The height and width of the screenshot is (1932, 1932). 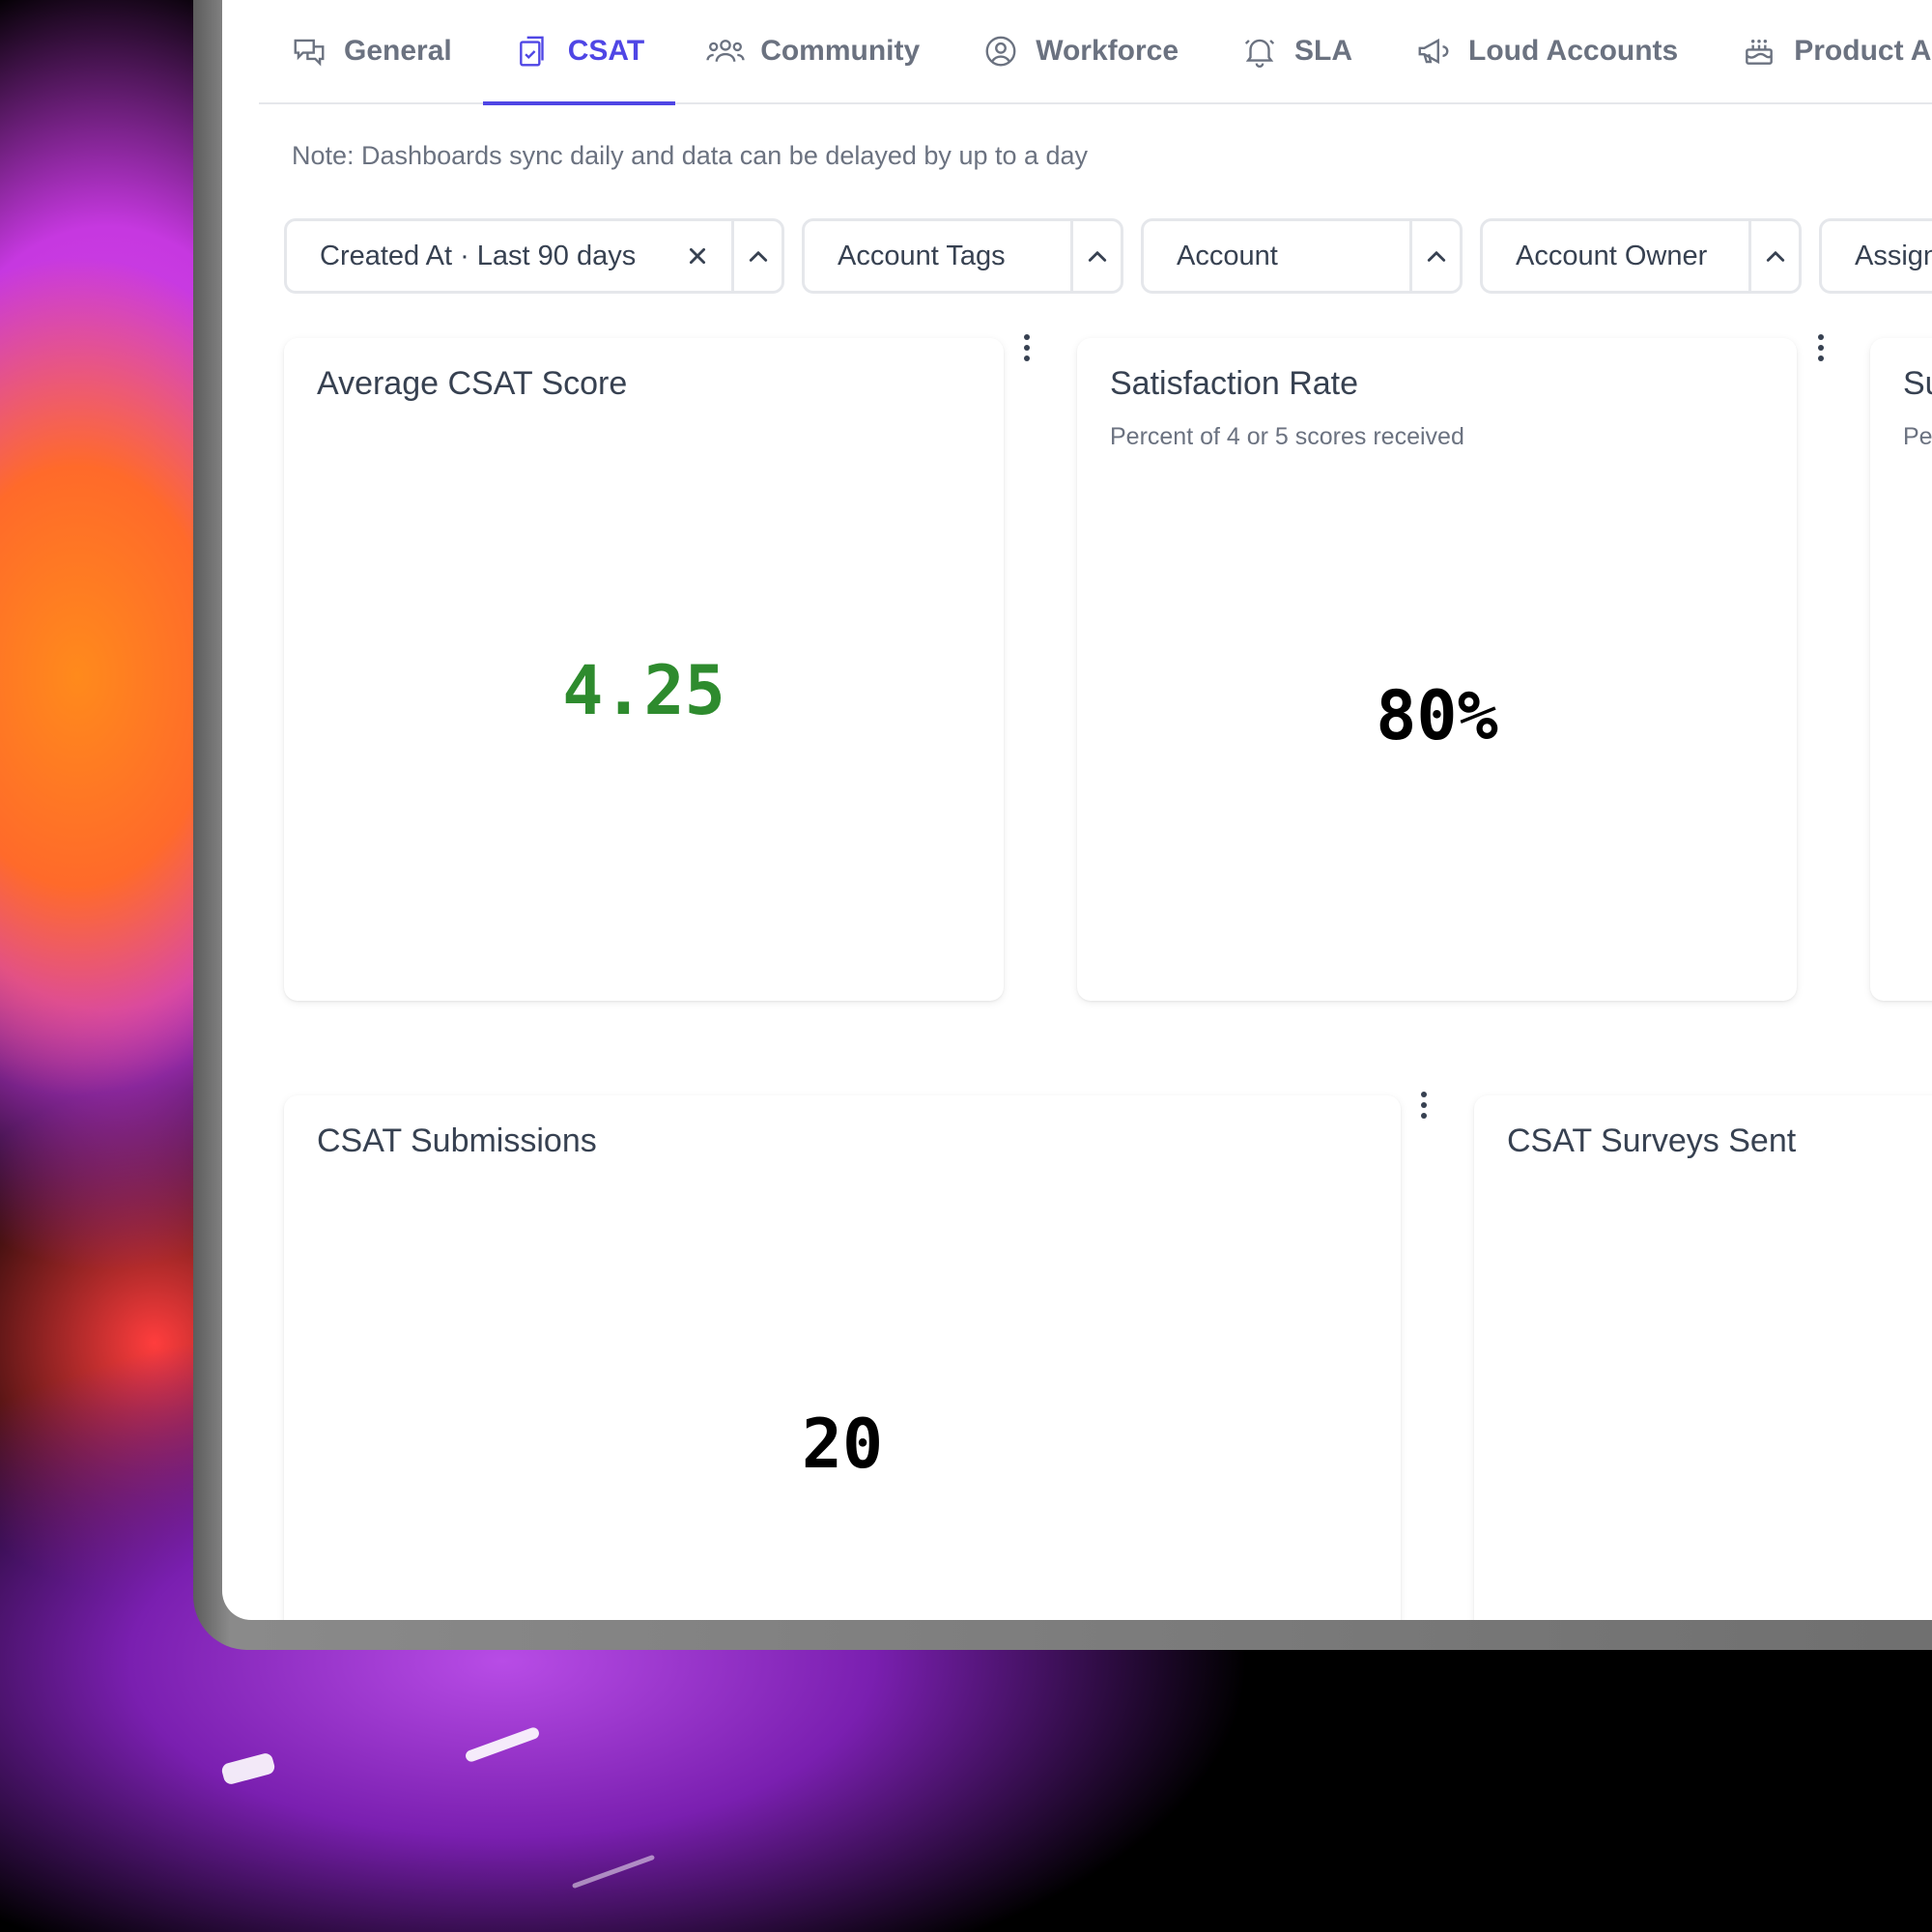 I want to click on clipboard-check-icon, so click(x=533, y=51).